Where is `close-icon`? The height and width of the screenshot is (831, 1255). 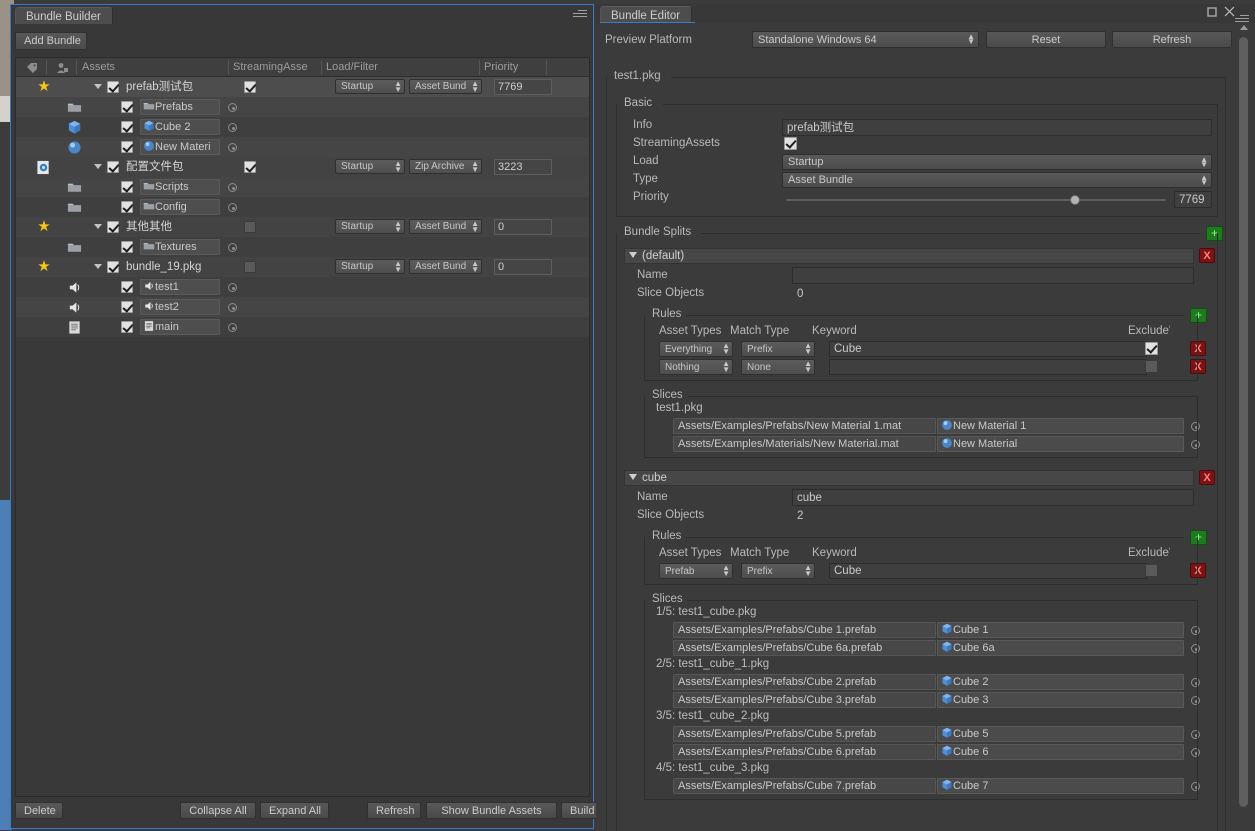 close-icon is located at coordinates (1229, 11).